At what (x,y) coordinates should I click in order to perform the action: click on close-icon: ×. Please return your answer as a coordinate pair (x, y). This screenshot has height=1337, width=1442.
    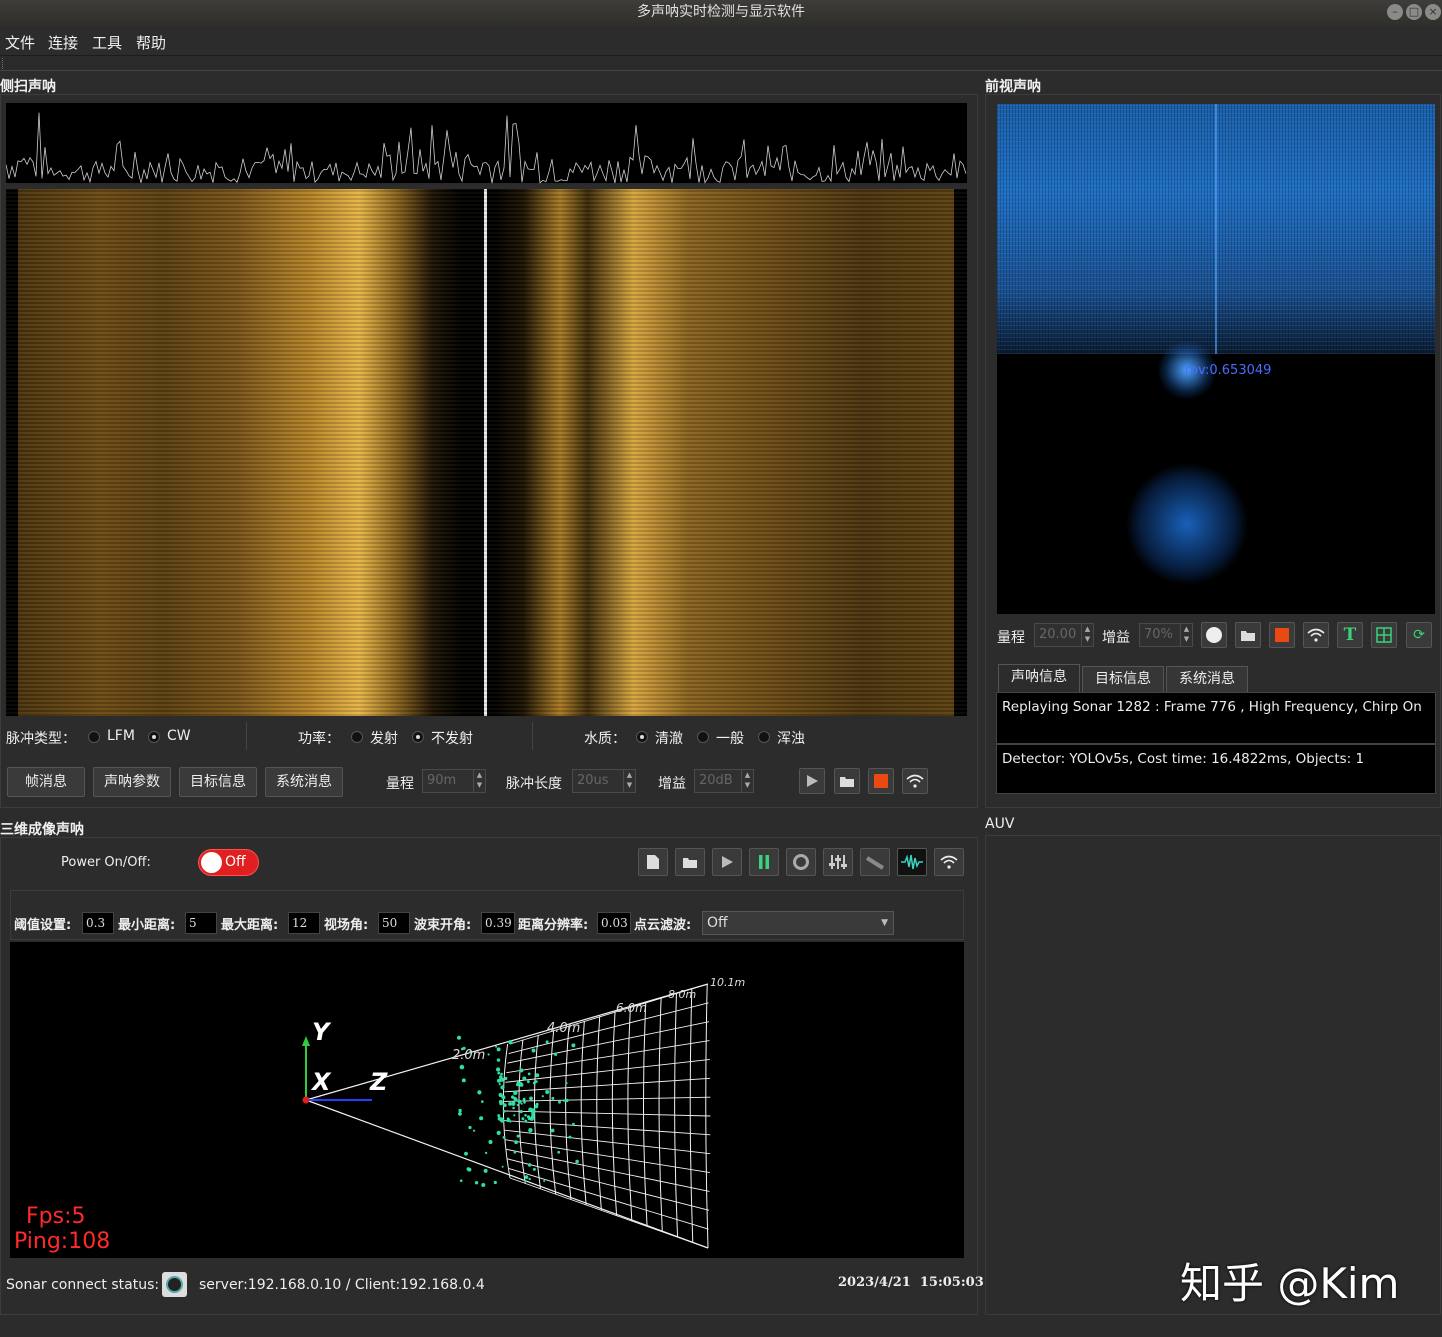
    Looking at the image, I should click on (1433, 12).